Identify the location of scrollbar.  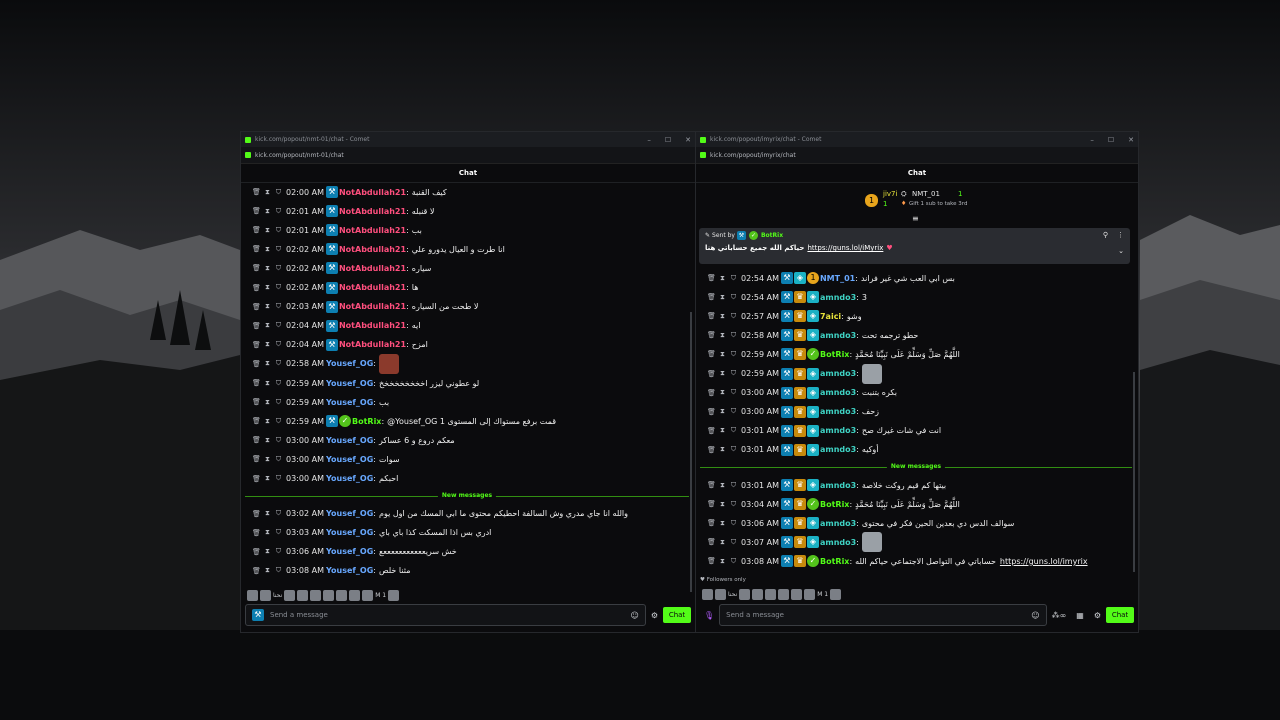
(691, 452).